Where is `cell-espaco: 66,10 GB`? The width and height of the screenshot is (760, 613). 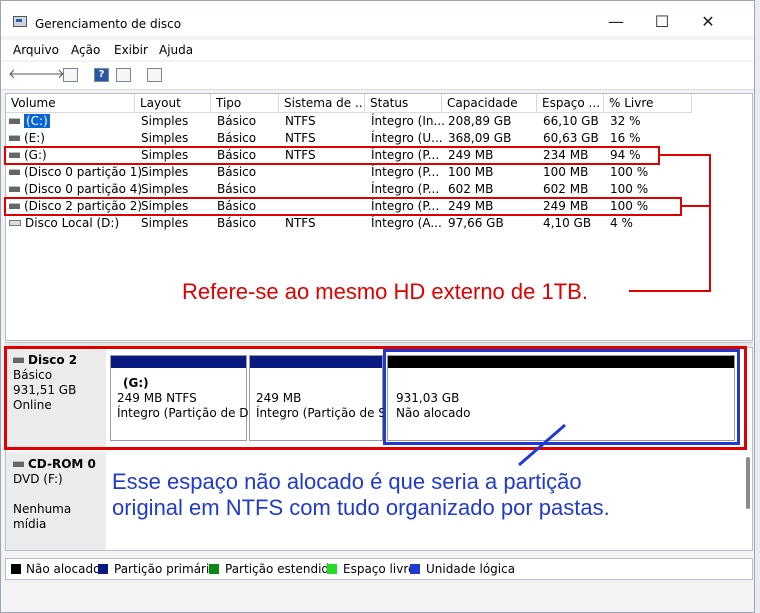
cell-espaco: 66,10 GB is located at coordinates (571, 121).